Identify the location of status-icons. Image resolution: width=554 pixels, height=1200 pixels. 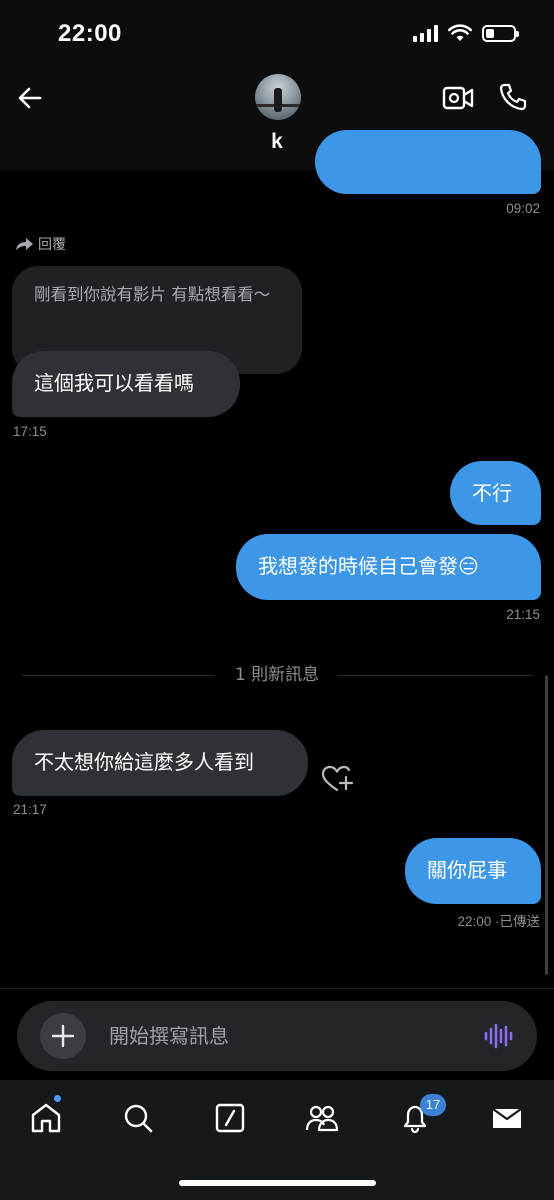
(466, 33).